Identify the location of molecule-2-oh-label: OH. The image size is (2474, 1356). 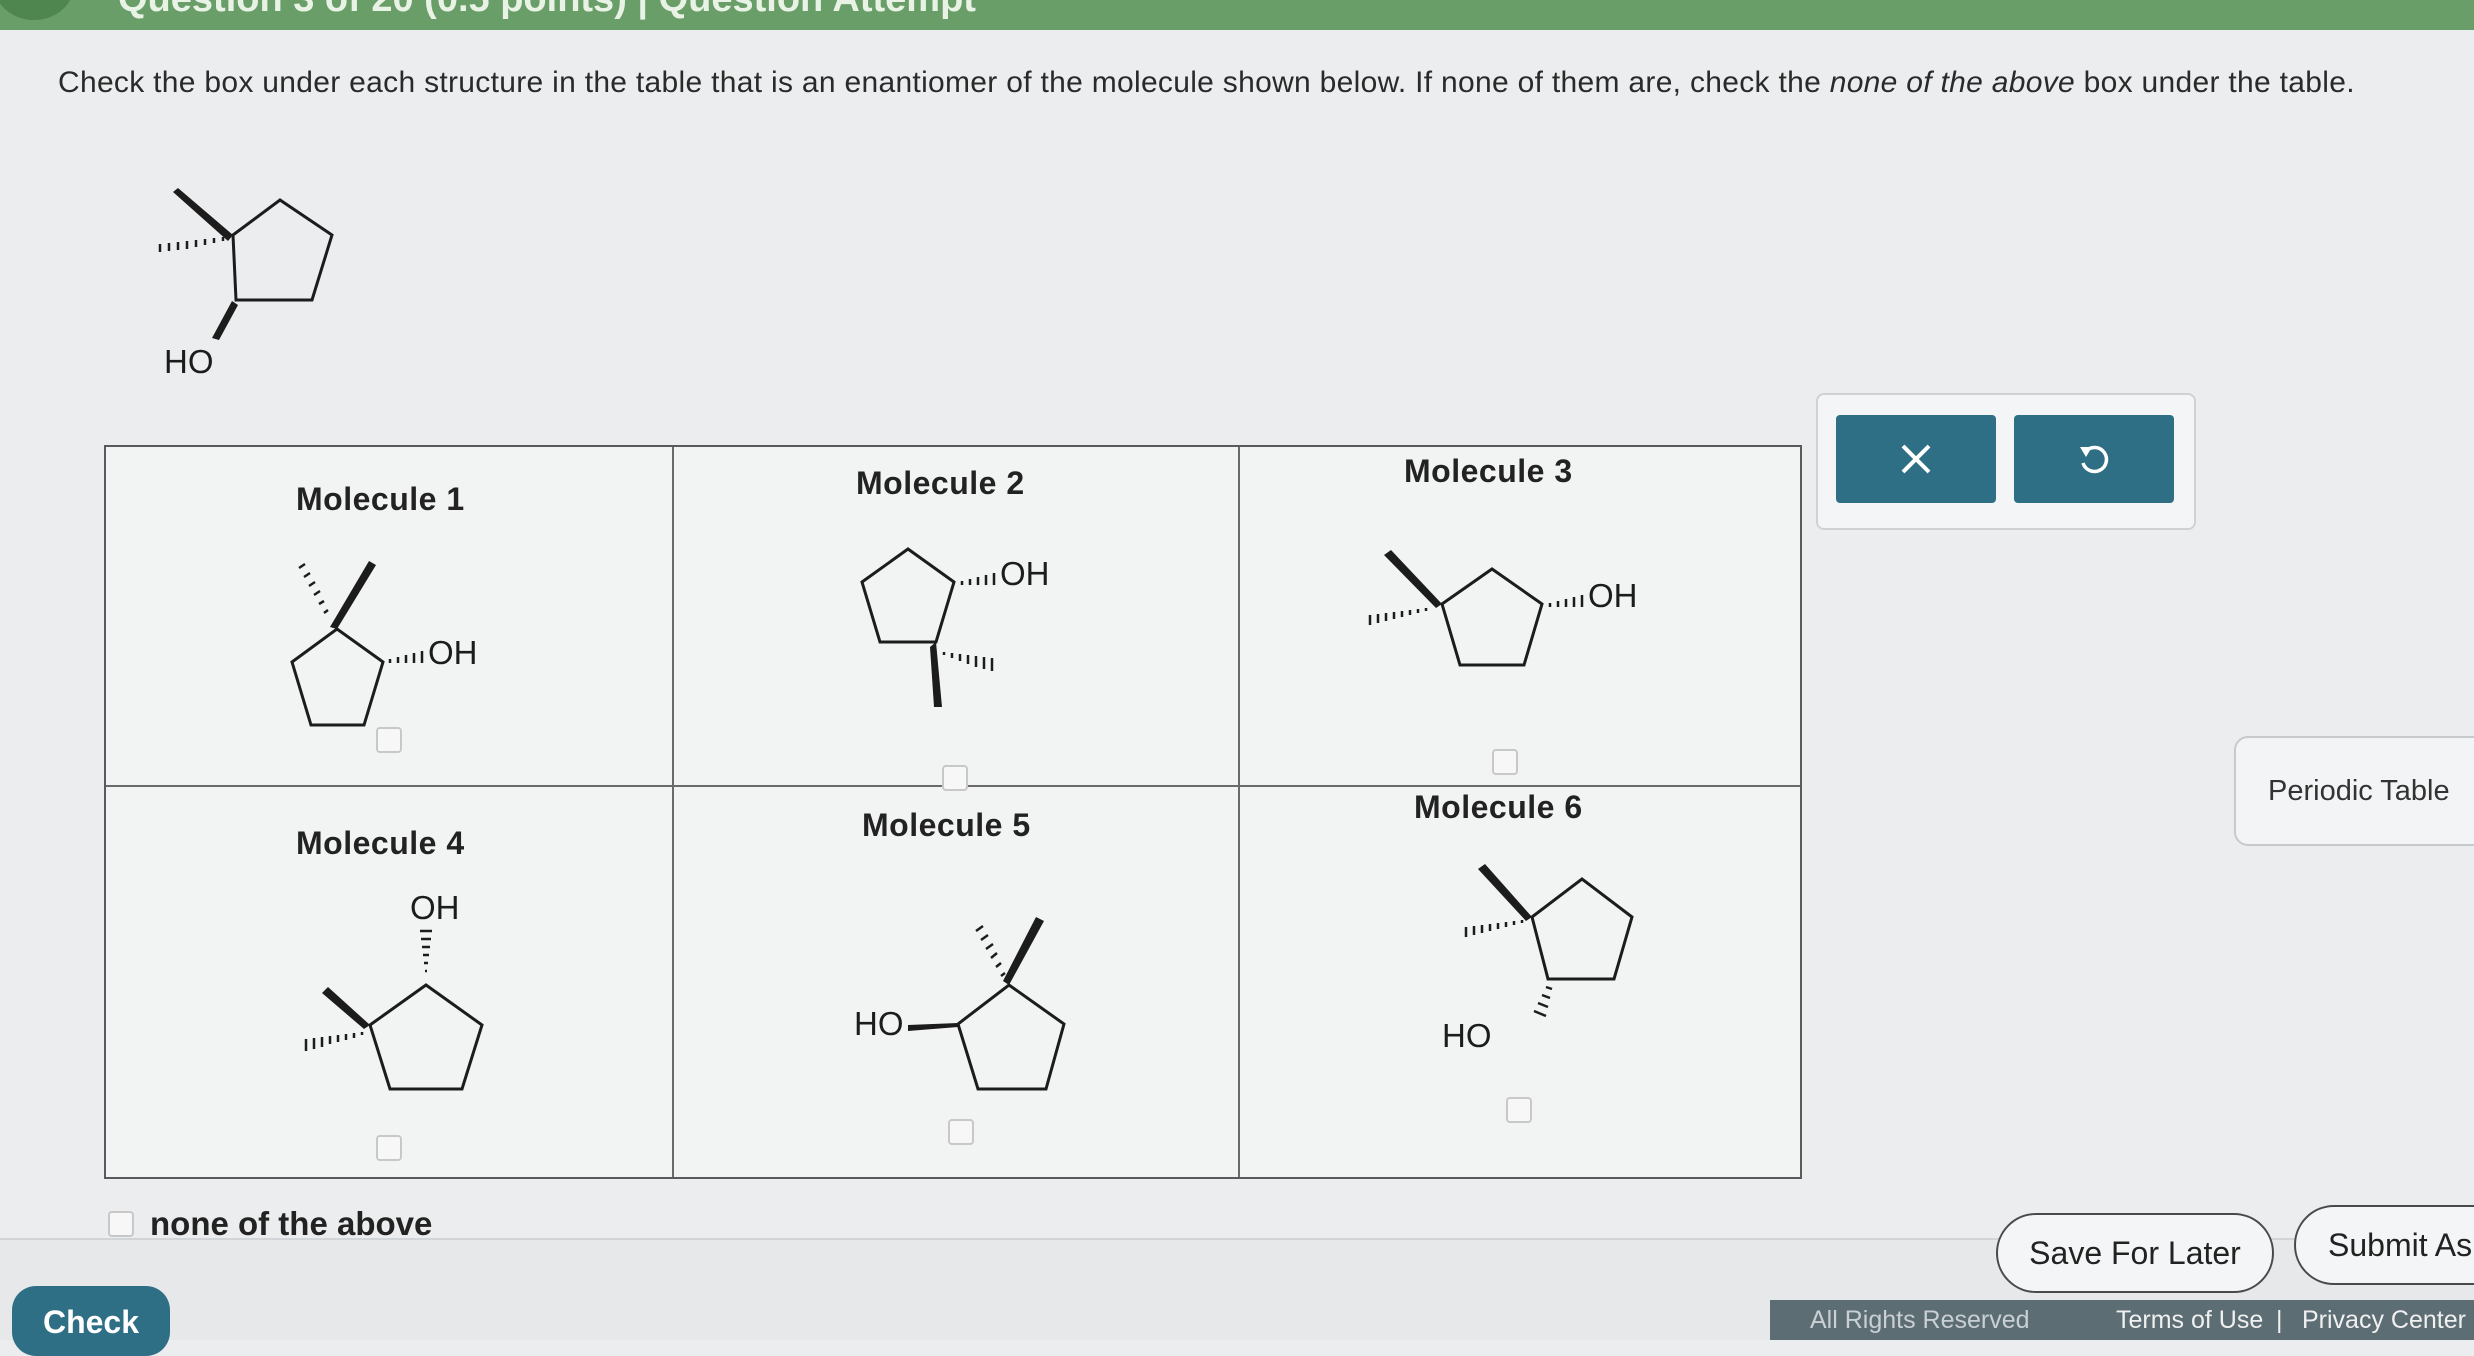
(1025, 573).